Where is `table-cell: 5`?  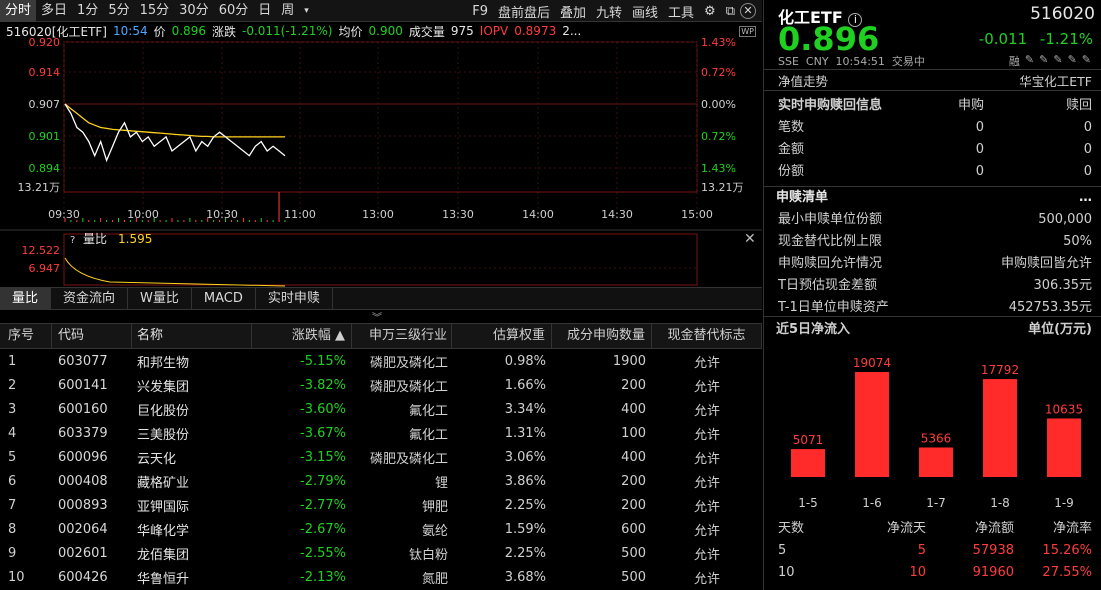 table-cell: 5 is located at coordinates (12, 457).